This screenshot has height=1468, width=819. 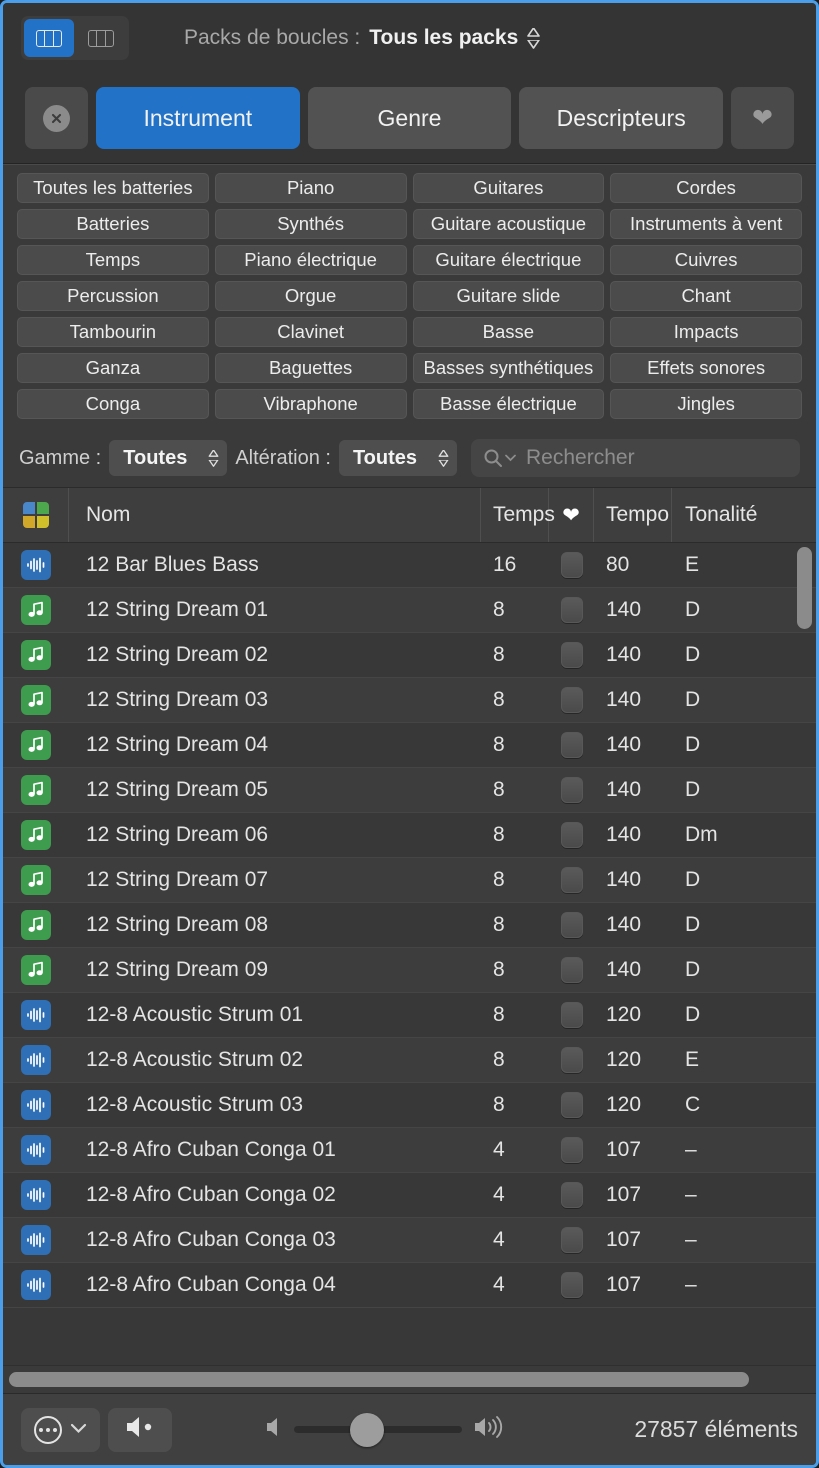 What do you see at coordinates (310, 404) in the screenshot?
I see `keyword-tag: Vibraphone` at bounding box center [310, 404].